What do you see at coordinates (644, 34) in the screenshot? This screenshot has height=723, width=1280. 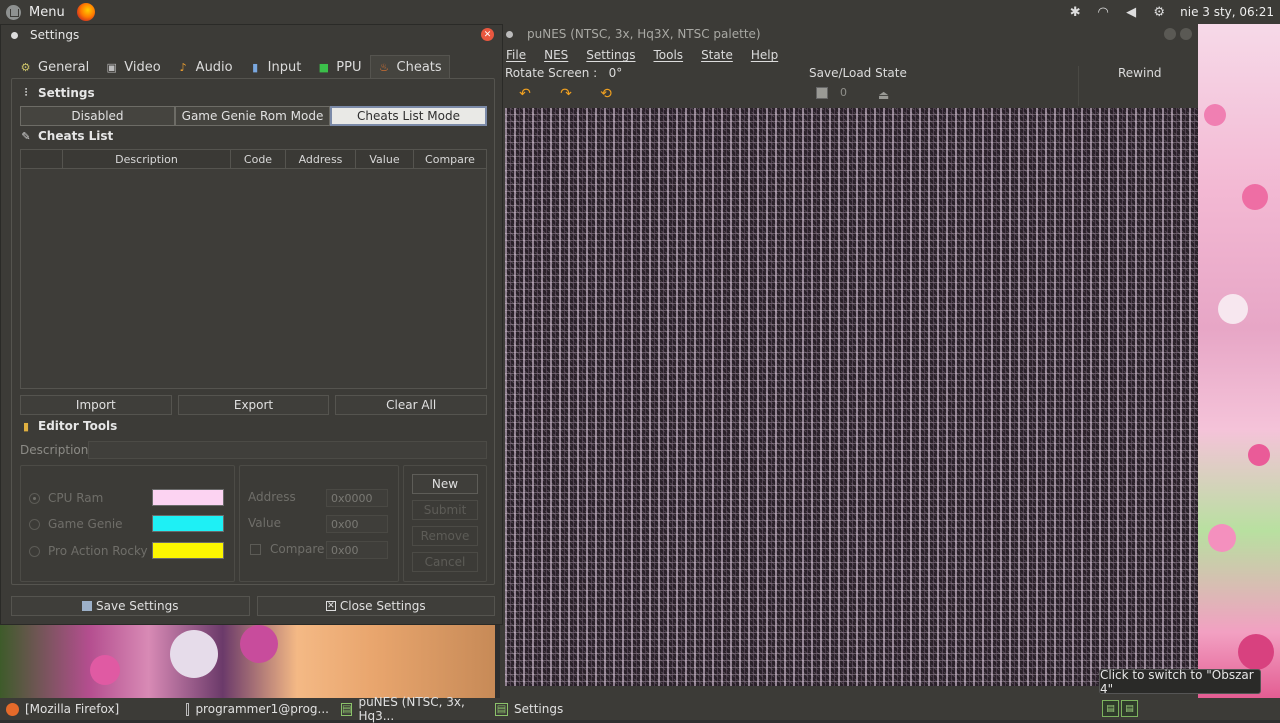 I see `punes-title: puNES (NTSC, 3x, Hq3X, NTSC palette)` at bounding box center [644, 34].